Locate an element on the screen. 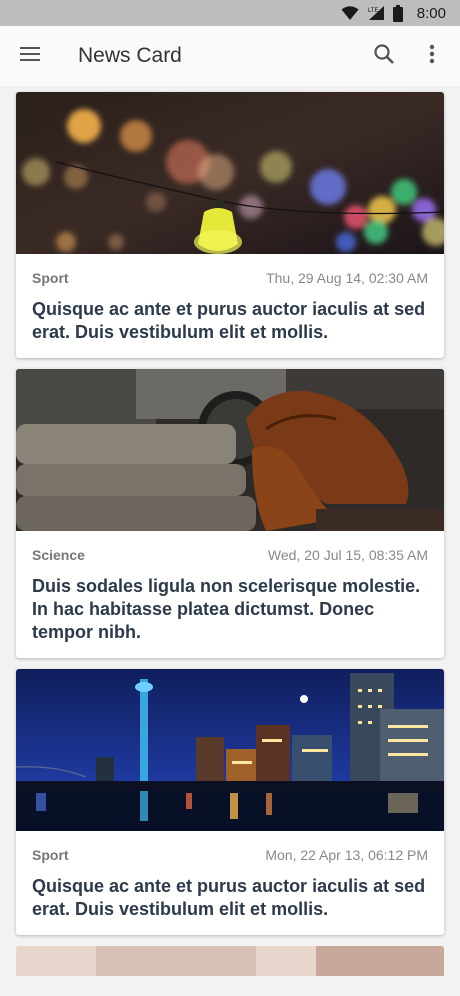 Image resolution: width=460 pixels, height=996 pixels. cellular-signal-icon: LTE is located at coordinates (376, 13).